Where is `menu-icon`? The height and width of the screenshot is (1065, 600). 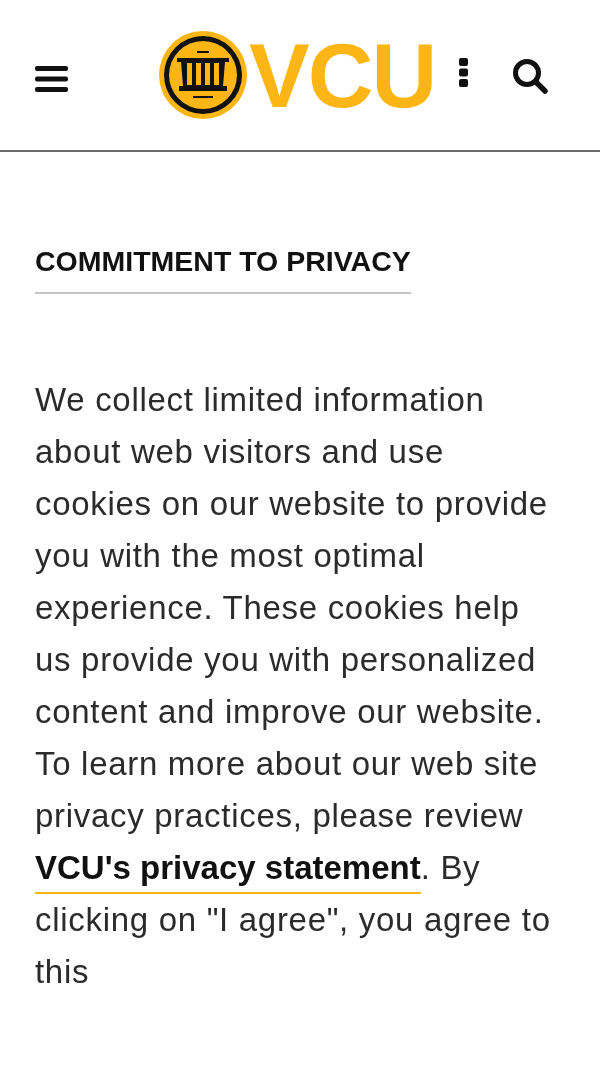 menu-icon is located at coordinates (51, 79).